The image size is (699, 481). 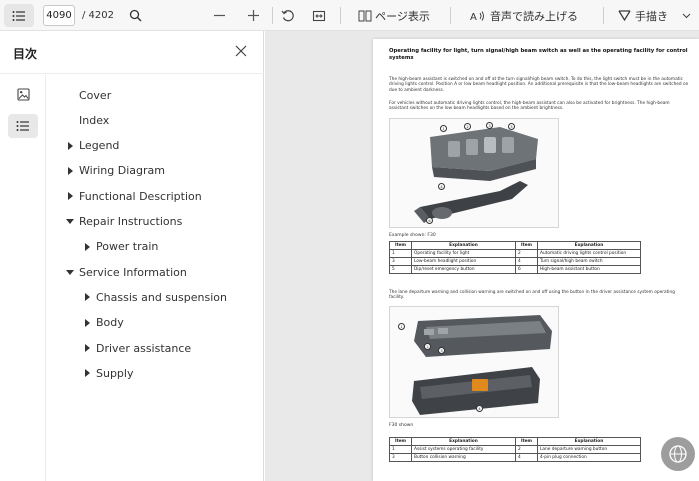 I want to click on toc-item-label: Chassis and suspension, so click(x=161, y=297).